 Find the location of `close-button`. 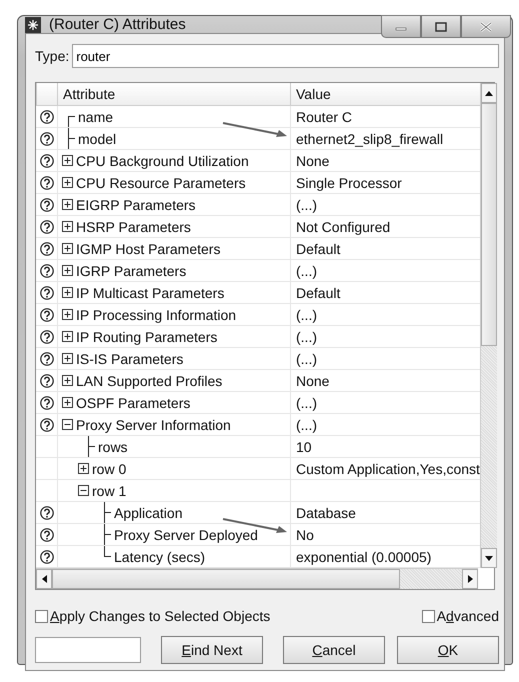

close-button is located at coordinates (486, 26).